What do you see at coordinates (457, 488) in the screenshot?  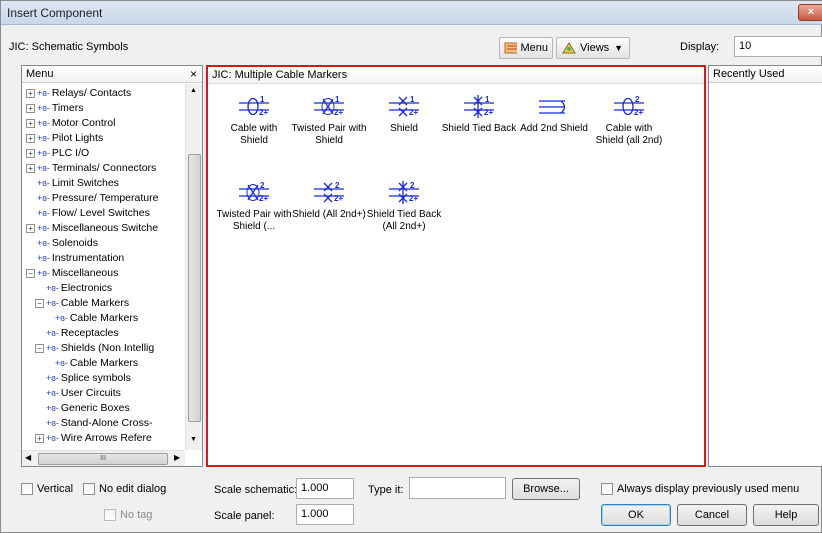 I see `type-it-input` at bounding box center [457, 488].